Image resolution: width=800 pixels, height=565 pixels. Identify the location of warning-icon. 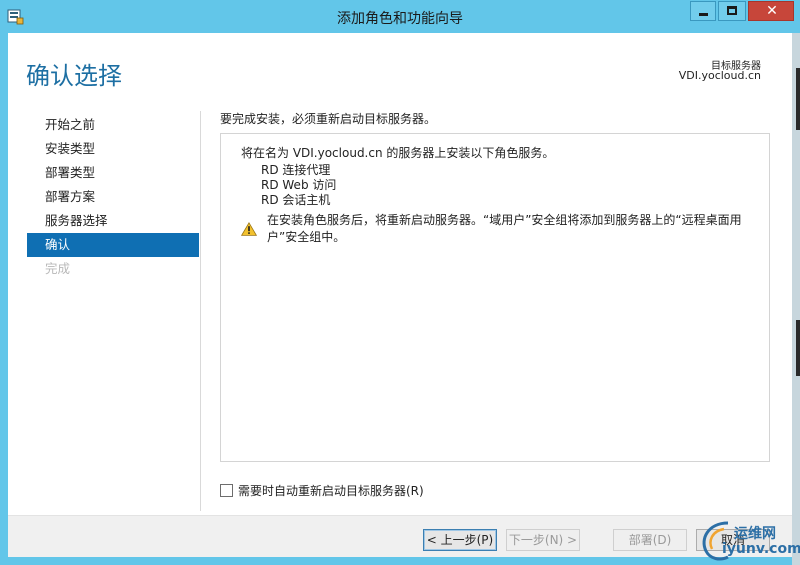
(249, 229).